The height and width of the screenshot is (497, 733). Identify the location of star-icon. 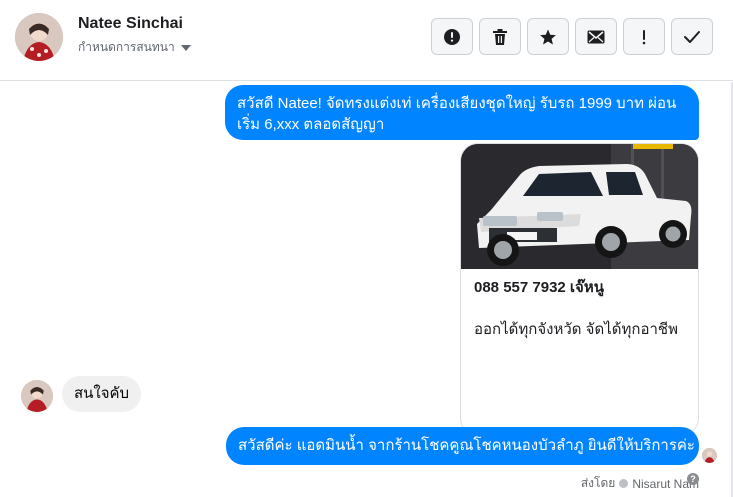
(548, 36).